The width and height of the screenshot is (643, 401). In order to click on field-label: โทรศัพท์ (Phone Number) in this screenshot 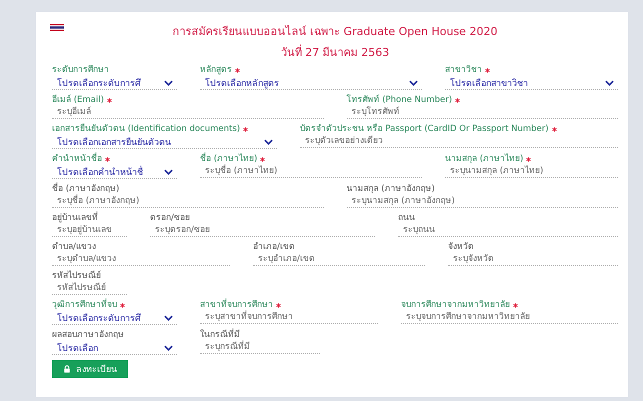, I will do `click(399, 100)`.